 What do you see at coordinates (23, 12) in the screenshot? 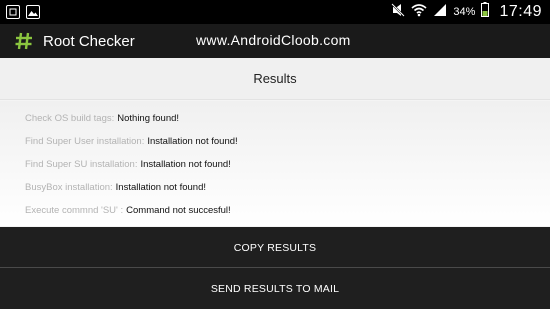
I see `status-bar-left` at bounding box center [23, 12].